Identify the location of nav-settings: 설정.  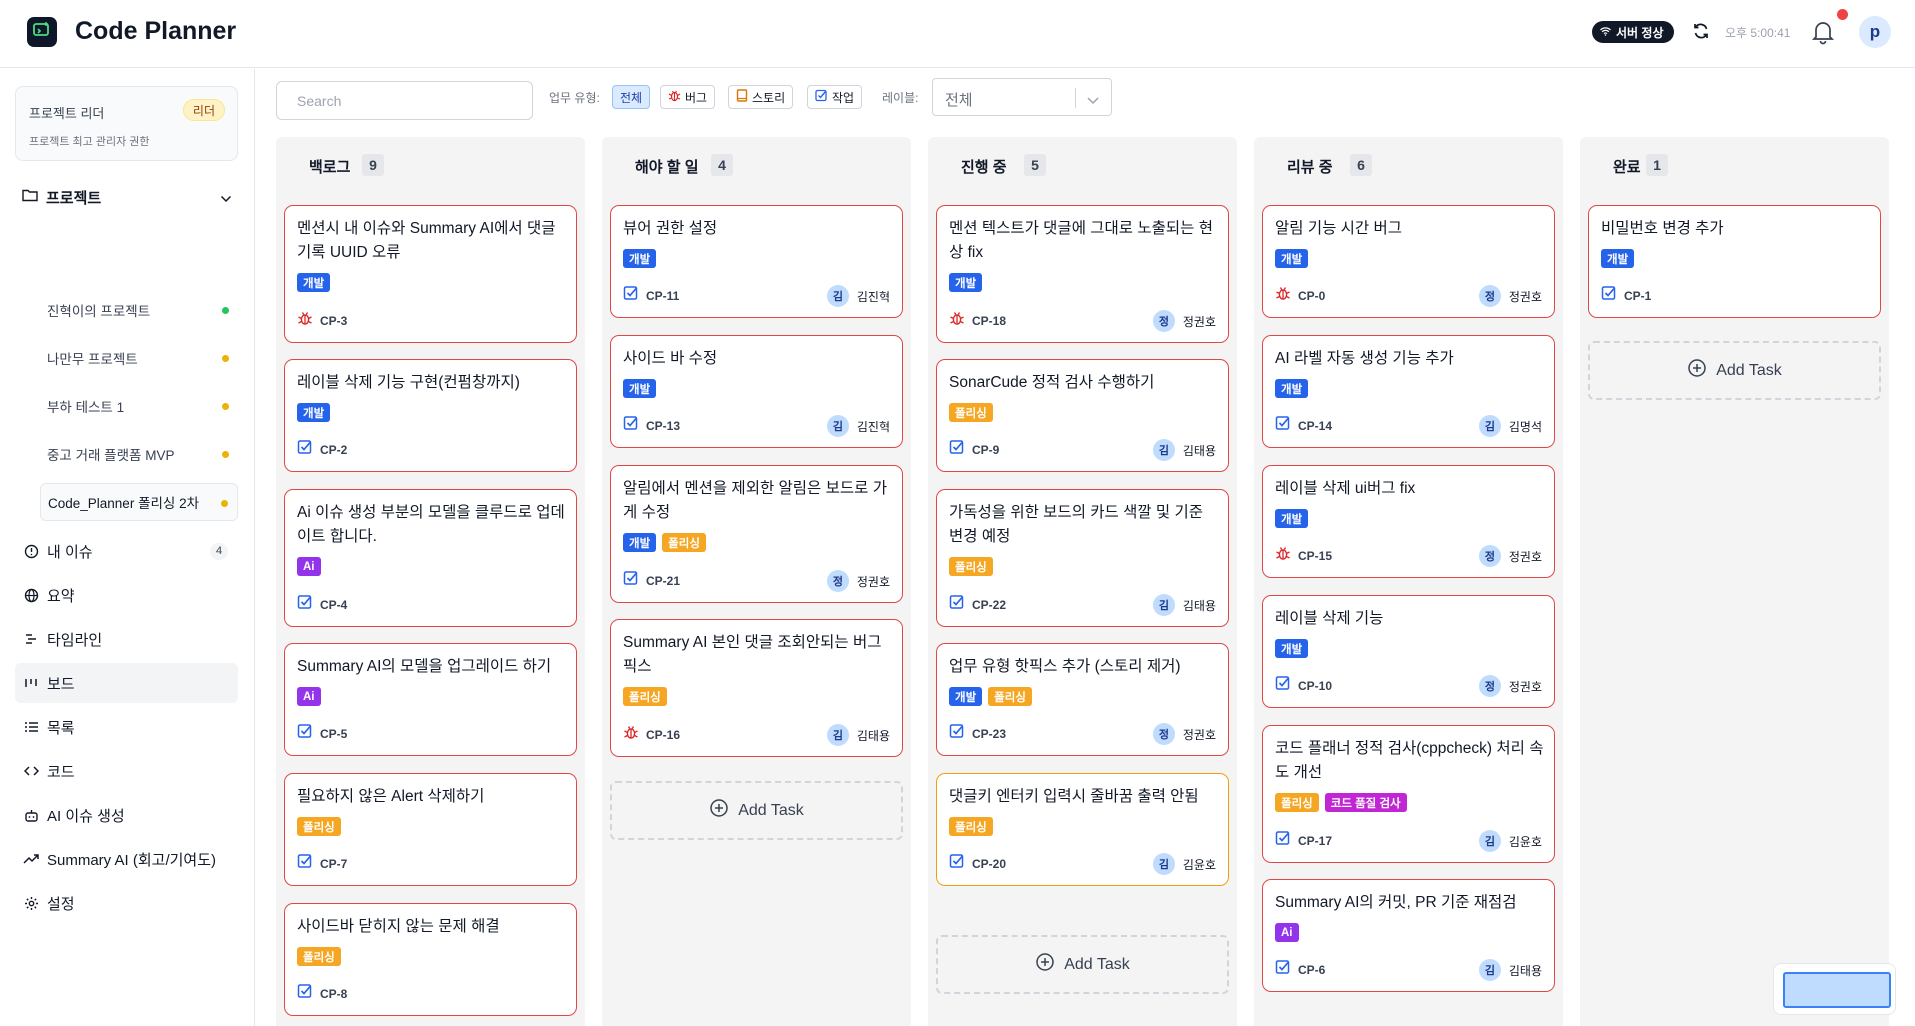
(126, 903).